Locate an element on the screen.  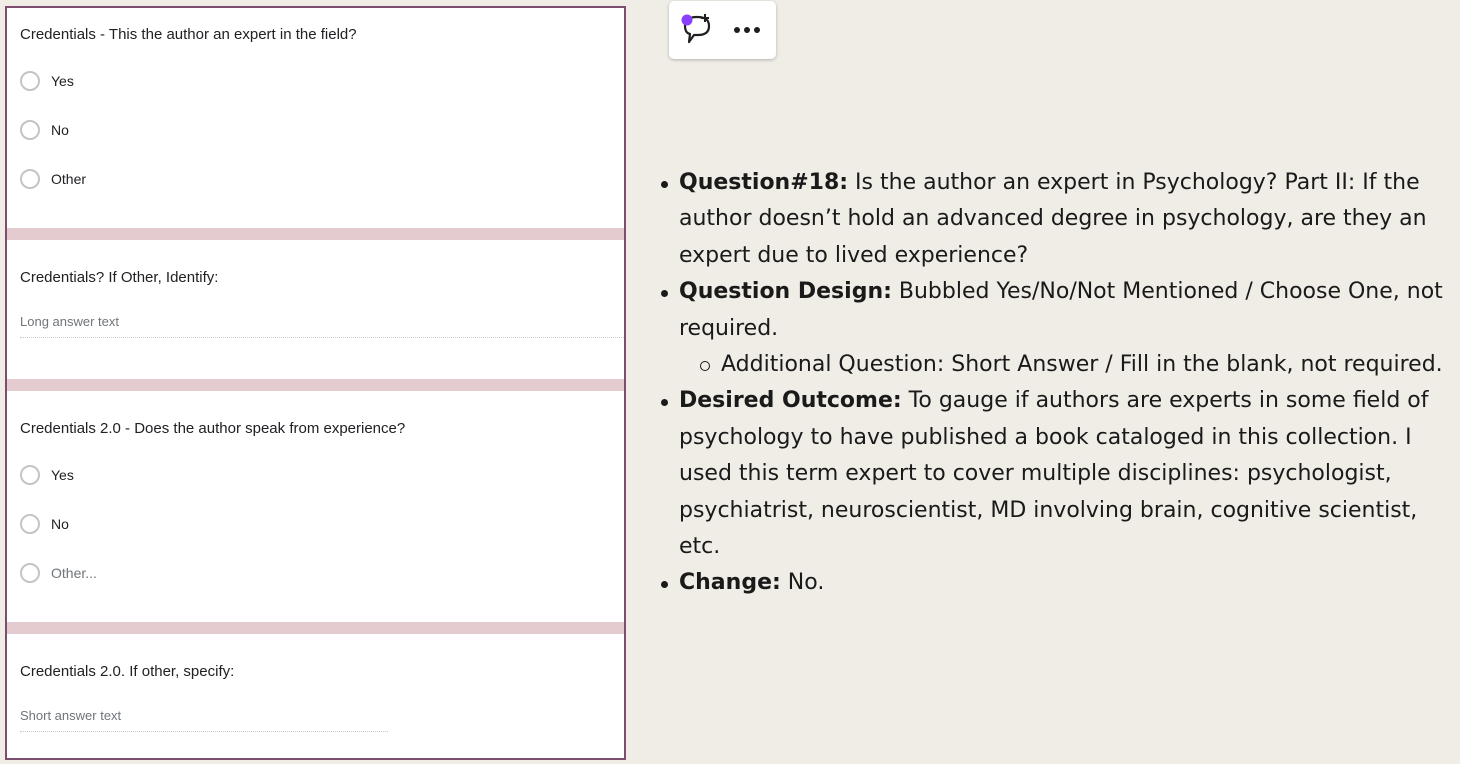
option-label: Other is located at coordinates (69, 179).